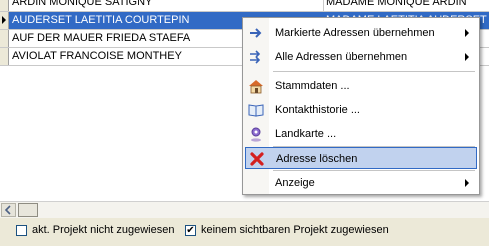 This screenshot has height=246, width=489. Describe the element at coordinates (361, 158) in the screenshot. I see `menu-item-delete-address: Adresse löschen` at that location.